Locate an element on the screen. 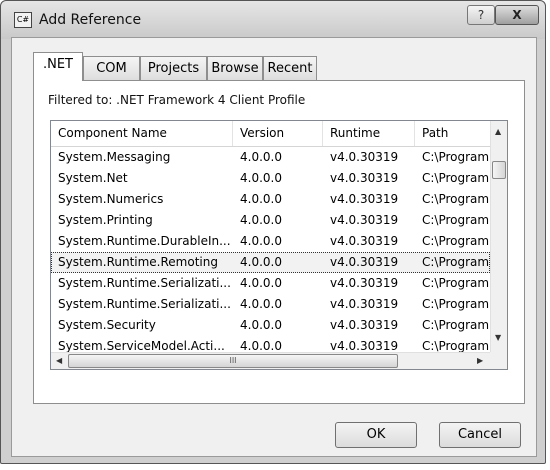 This screenshot has width=550, height=470. scroll-right-arrow-icon: ▶ is located at coordinates (480, 360).